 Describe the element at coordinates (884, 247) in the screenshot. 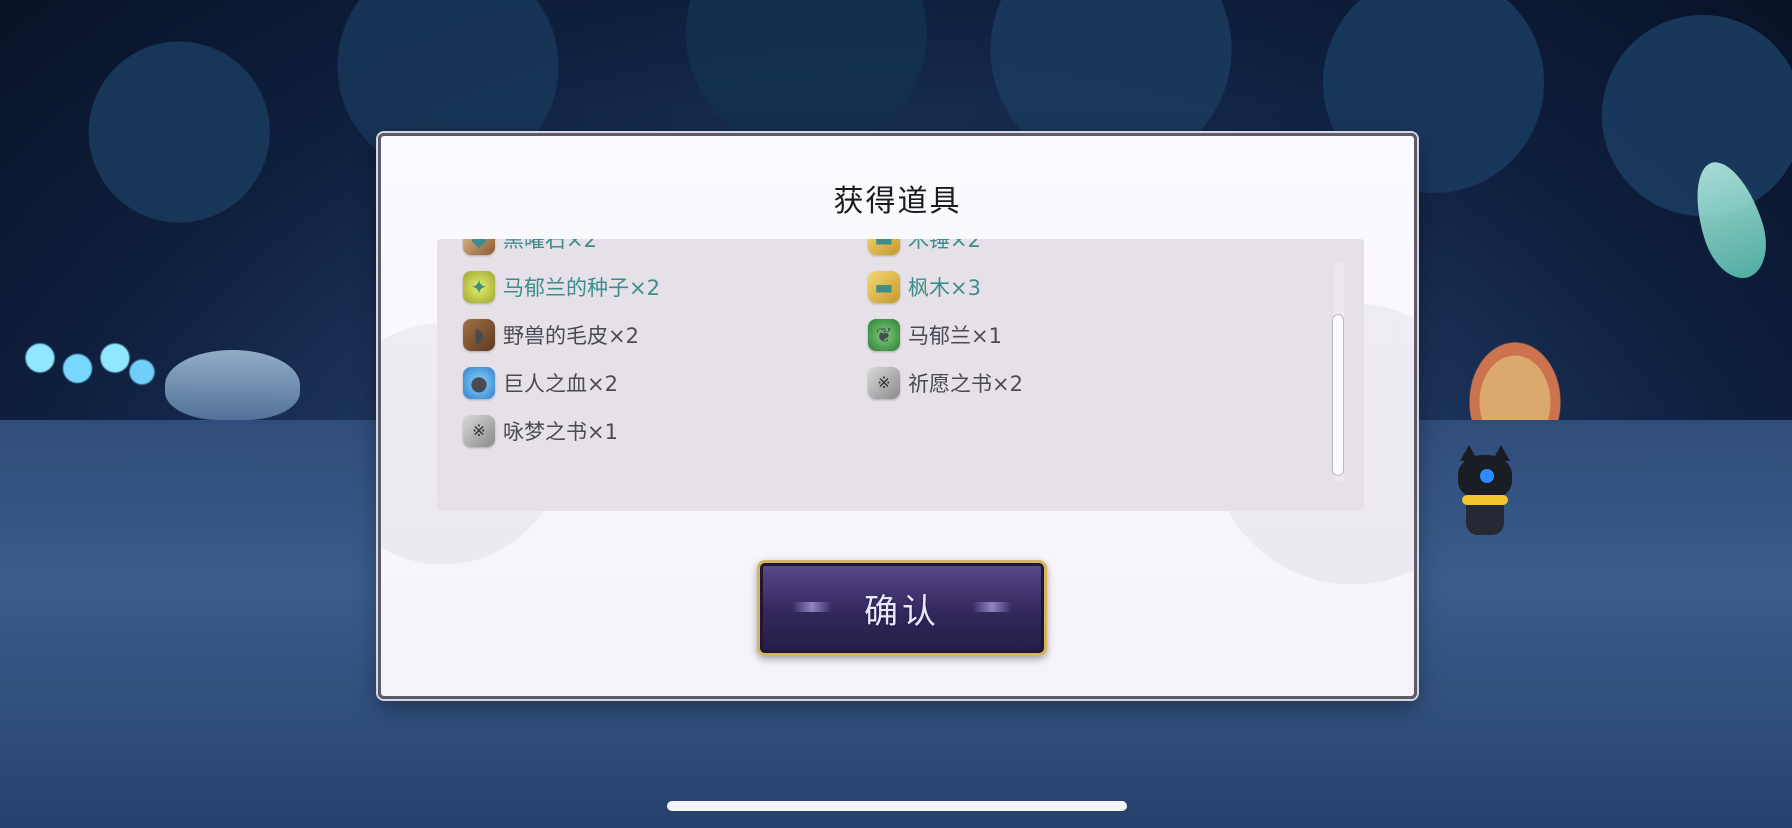

I see `wood-hammer-icon: ▬` at that location.